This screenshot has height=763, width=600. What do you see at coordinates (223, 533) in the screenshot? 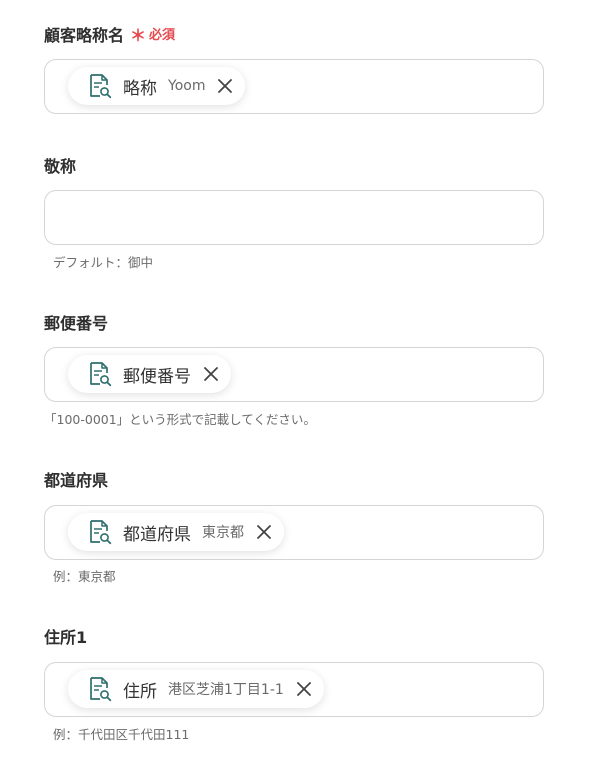
I see `chip-sample-value: 東京都` at bounding box center [223, 533].